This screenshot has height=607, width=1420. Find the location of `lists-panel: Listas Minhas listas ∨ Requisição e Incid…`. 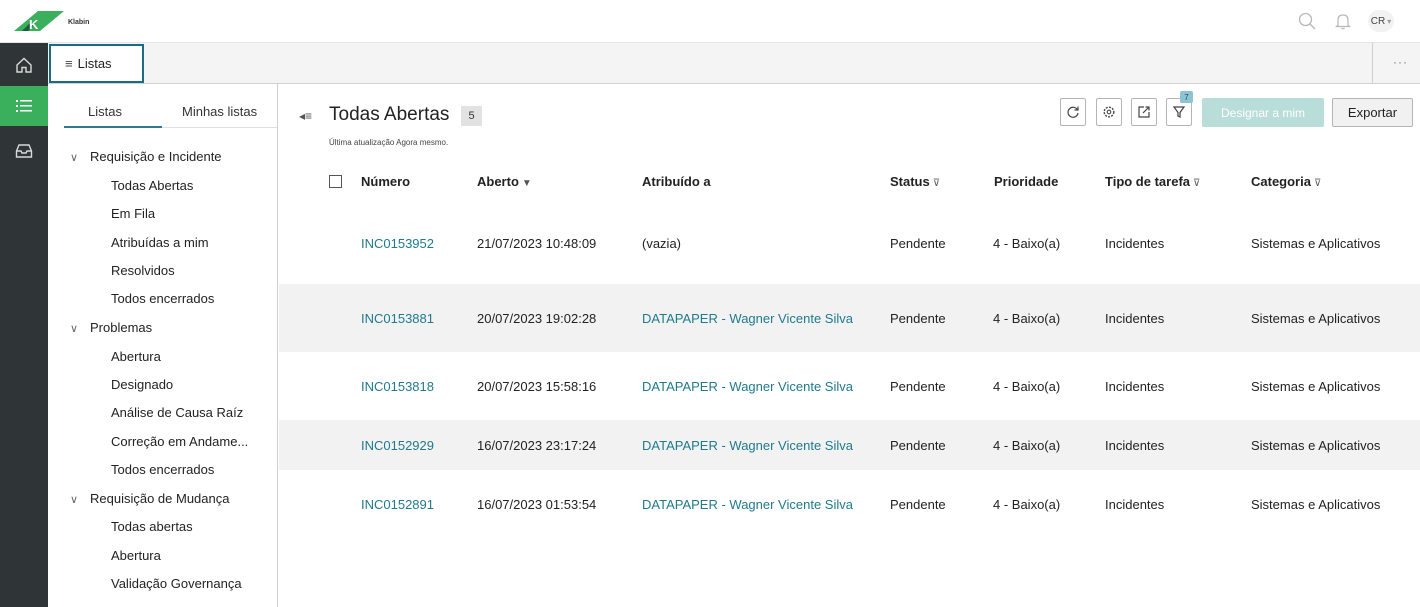

lists-panel: Listas Minhas listas ∨ Requisição e Incid… is located at coordinates (163, 345).